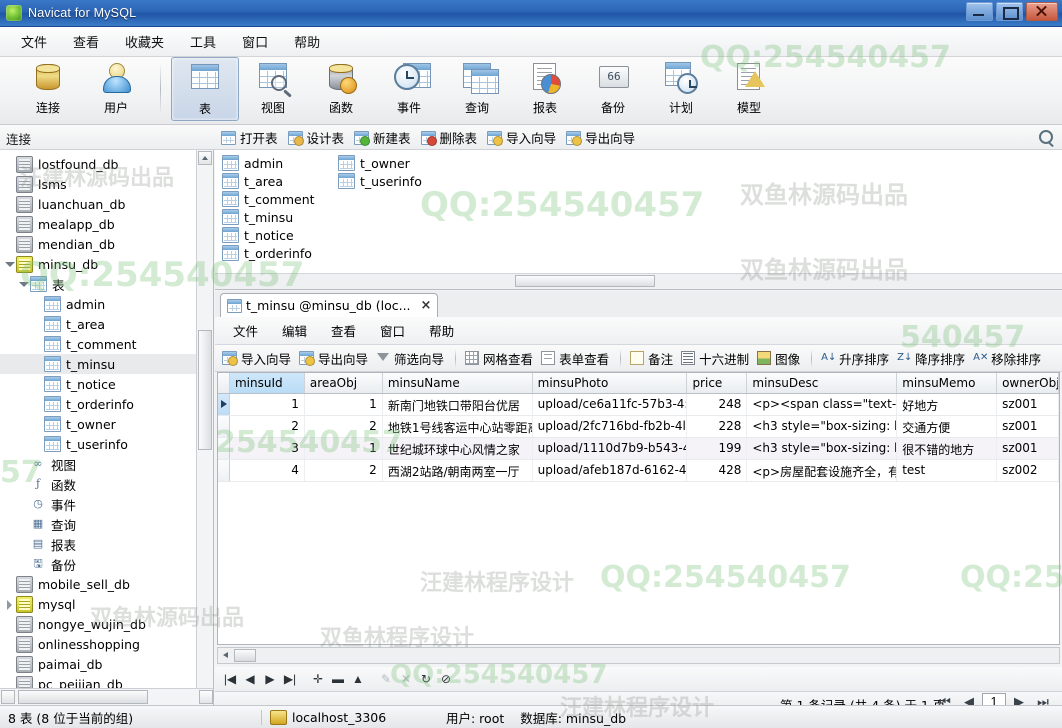  Describe the element at coordinates (106, 584) in the screenshot. I see `tree-node-mobile_sell_db: mobile_sell_db` at that location.